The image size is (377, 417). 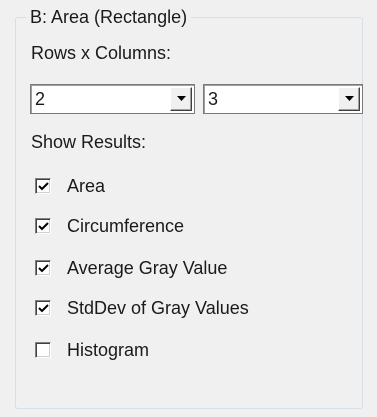 What do you see at coordinates (158, 308) in the screenshot?
I see `checkbox-label: StdDev of Gray Values` at bounding box center [158, 308].